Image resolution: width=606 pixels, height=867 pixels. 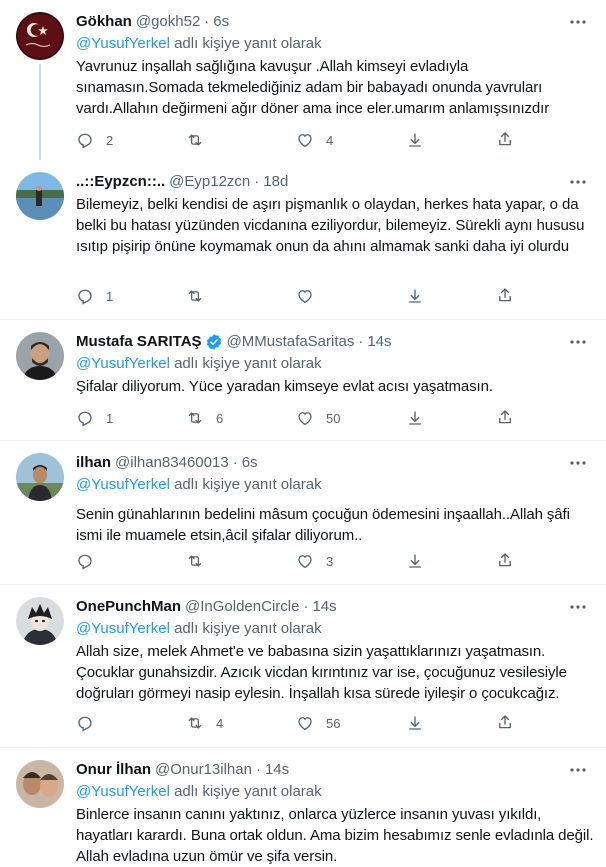 What do you see at coordinates (113, 770) in the screenshot?
I see `display-name: Onur İlhan` at bounding box center [113, 770].